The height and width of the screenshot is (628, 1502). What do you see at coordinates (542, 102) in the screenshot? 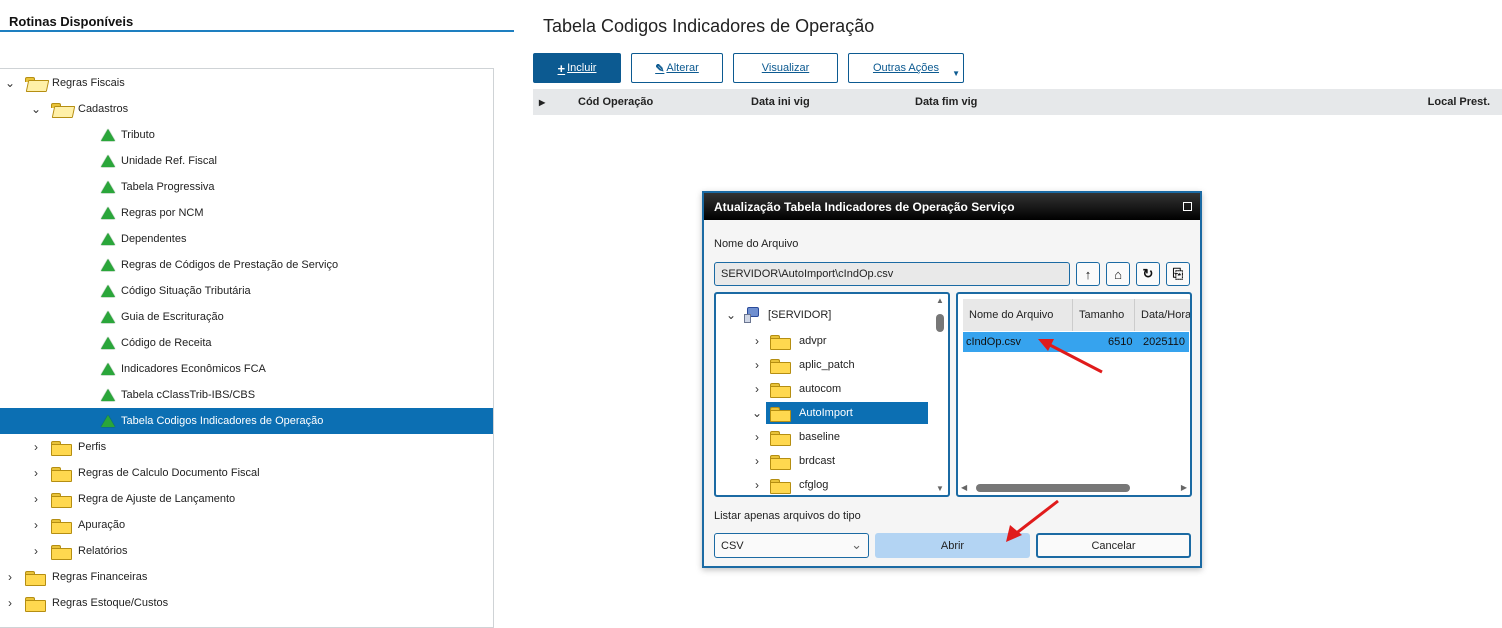
I see `row-expander-icon: ▶` at bounding box center [542, 102].